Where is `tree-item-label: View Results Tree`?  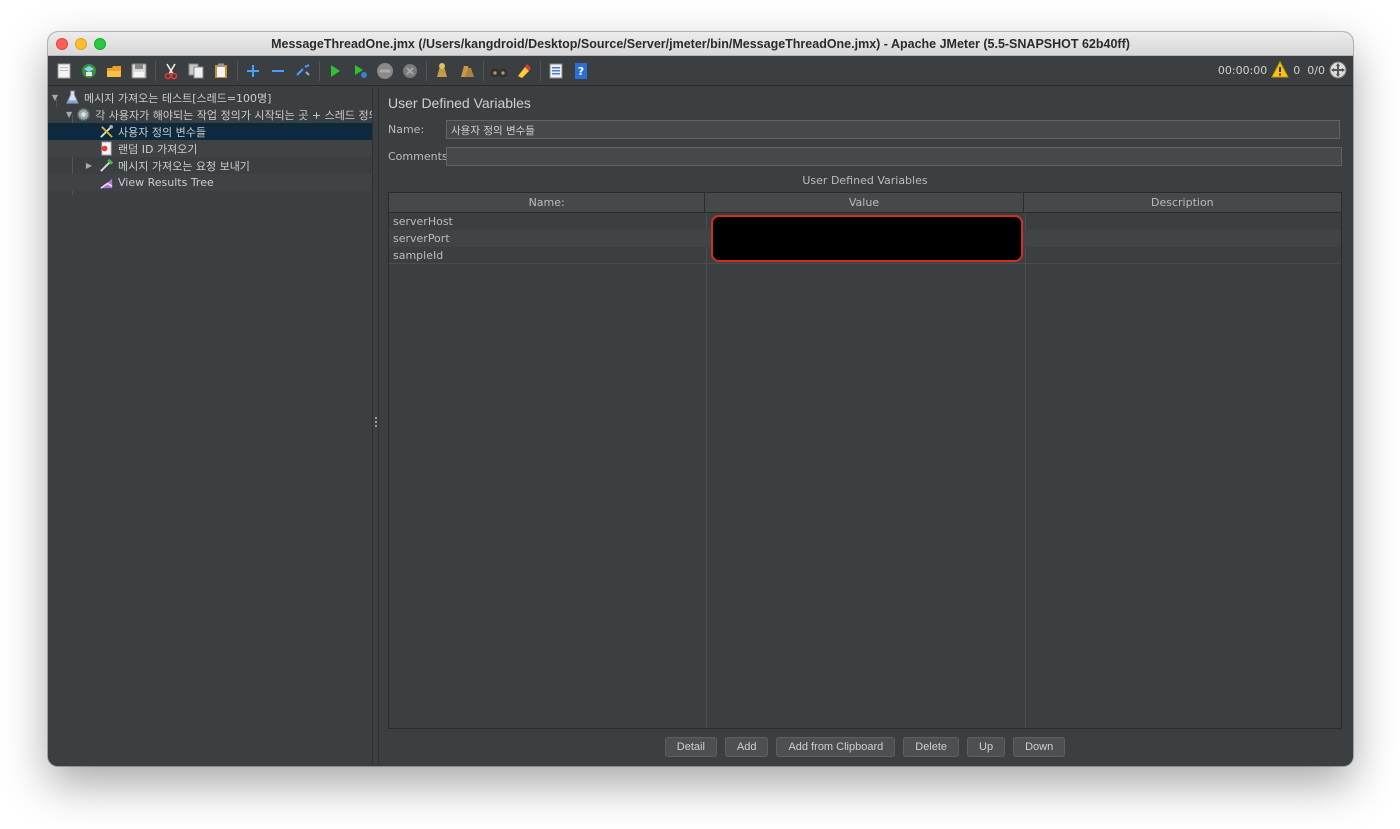
tree-item-label: View Results Tree is located at coordinates (166, 182).